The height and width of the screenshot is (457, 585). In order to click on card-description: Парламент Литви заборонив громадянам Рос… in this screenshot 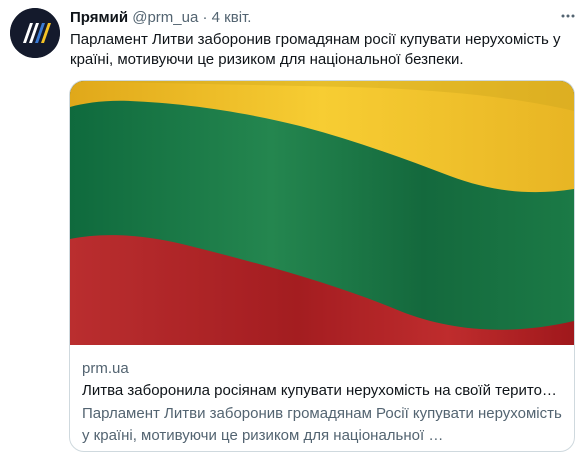, I will do `click(322, 424)`.